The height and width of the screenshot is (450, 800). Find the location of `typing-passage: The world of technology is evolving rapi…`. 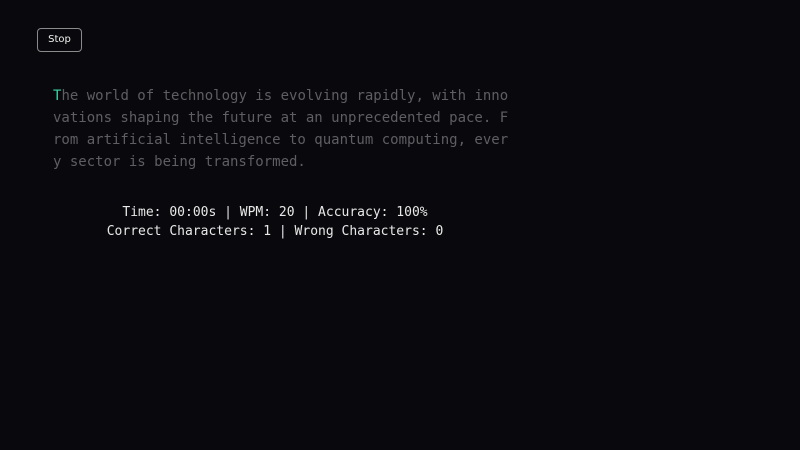

typing-passage: The world of technology is evolving rapi… is located at coordinates (281, 129).